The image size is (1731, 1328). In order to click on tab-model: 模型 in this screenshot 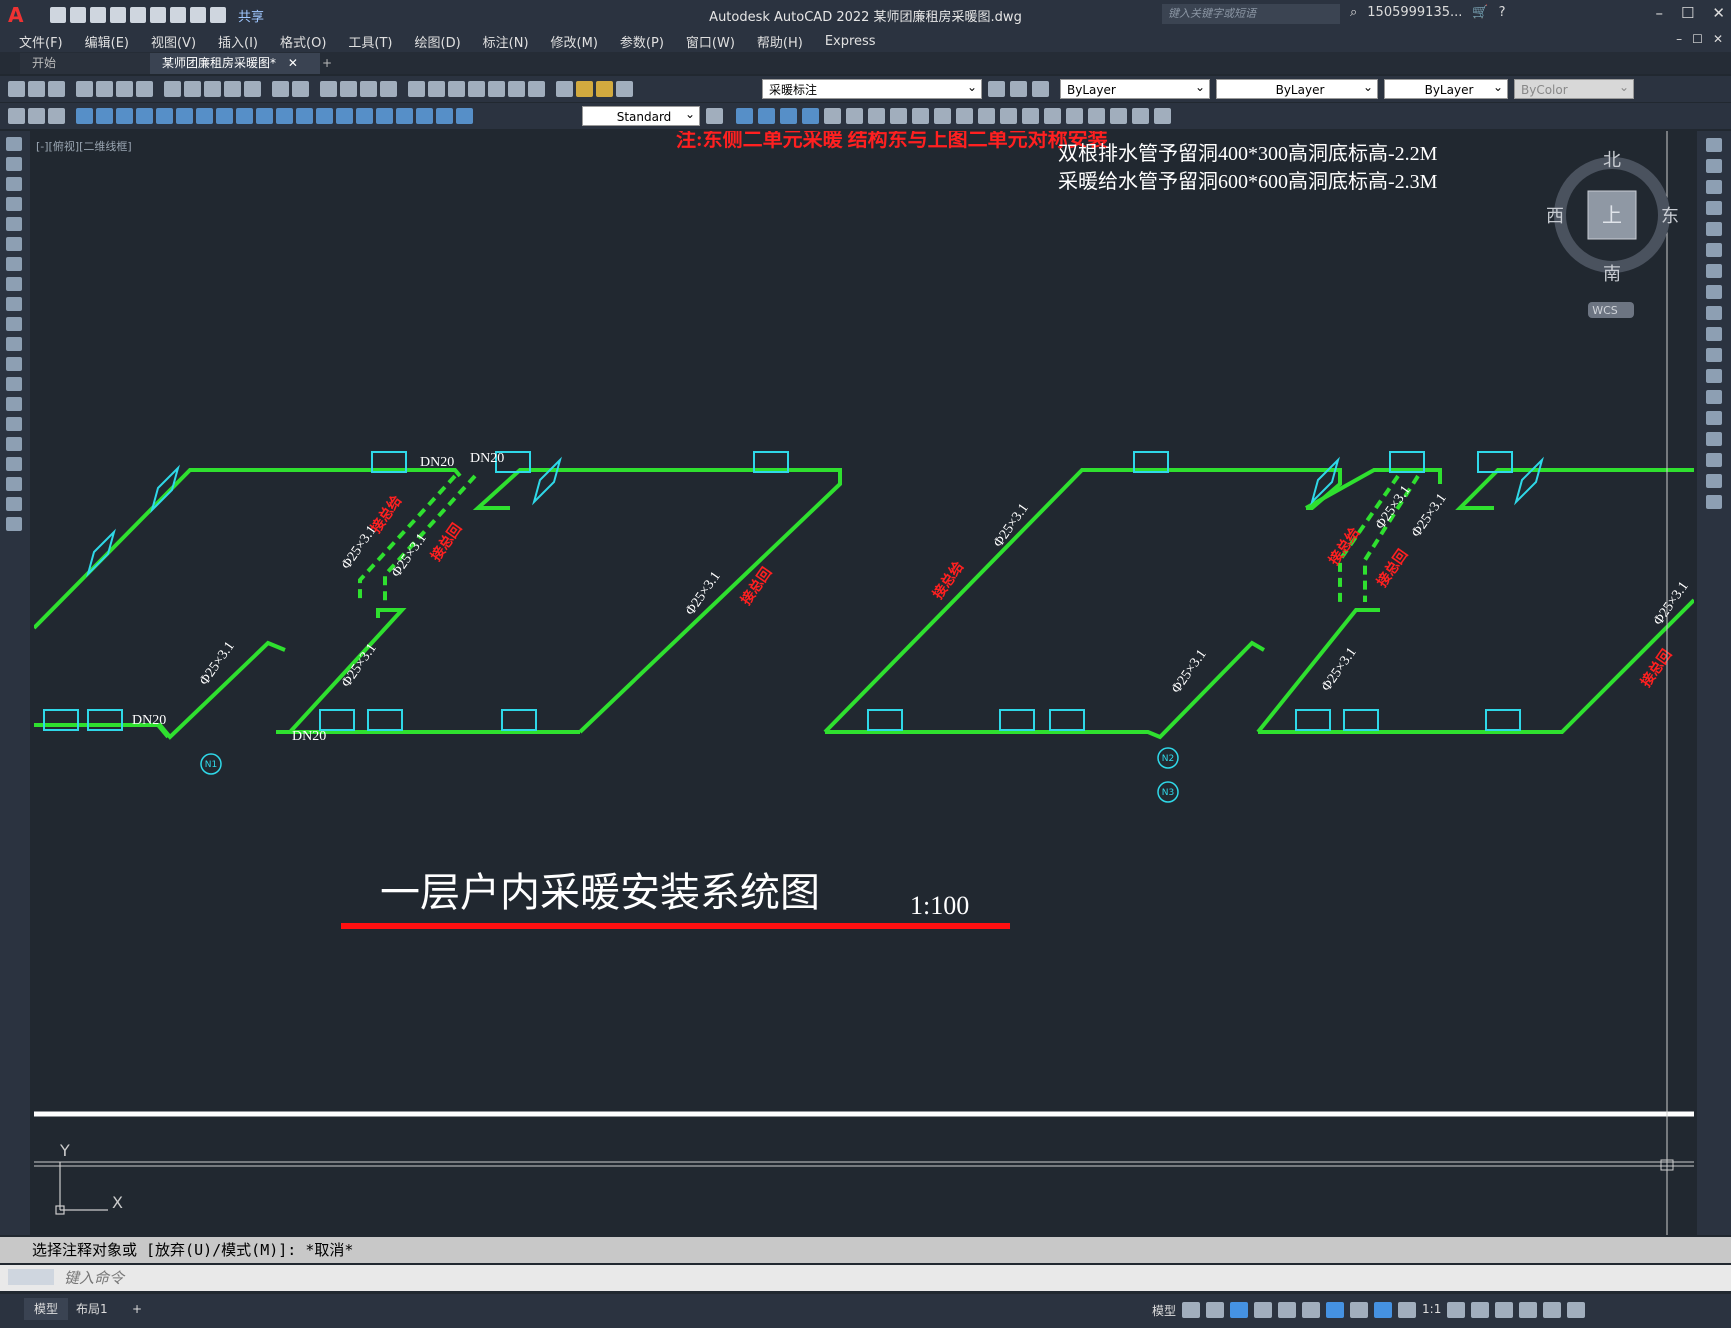, I will do `click(46, 1309)`.